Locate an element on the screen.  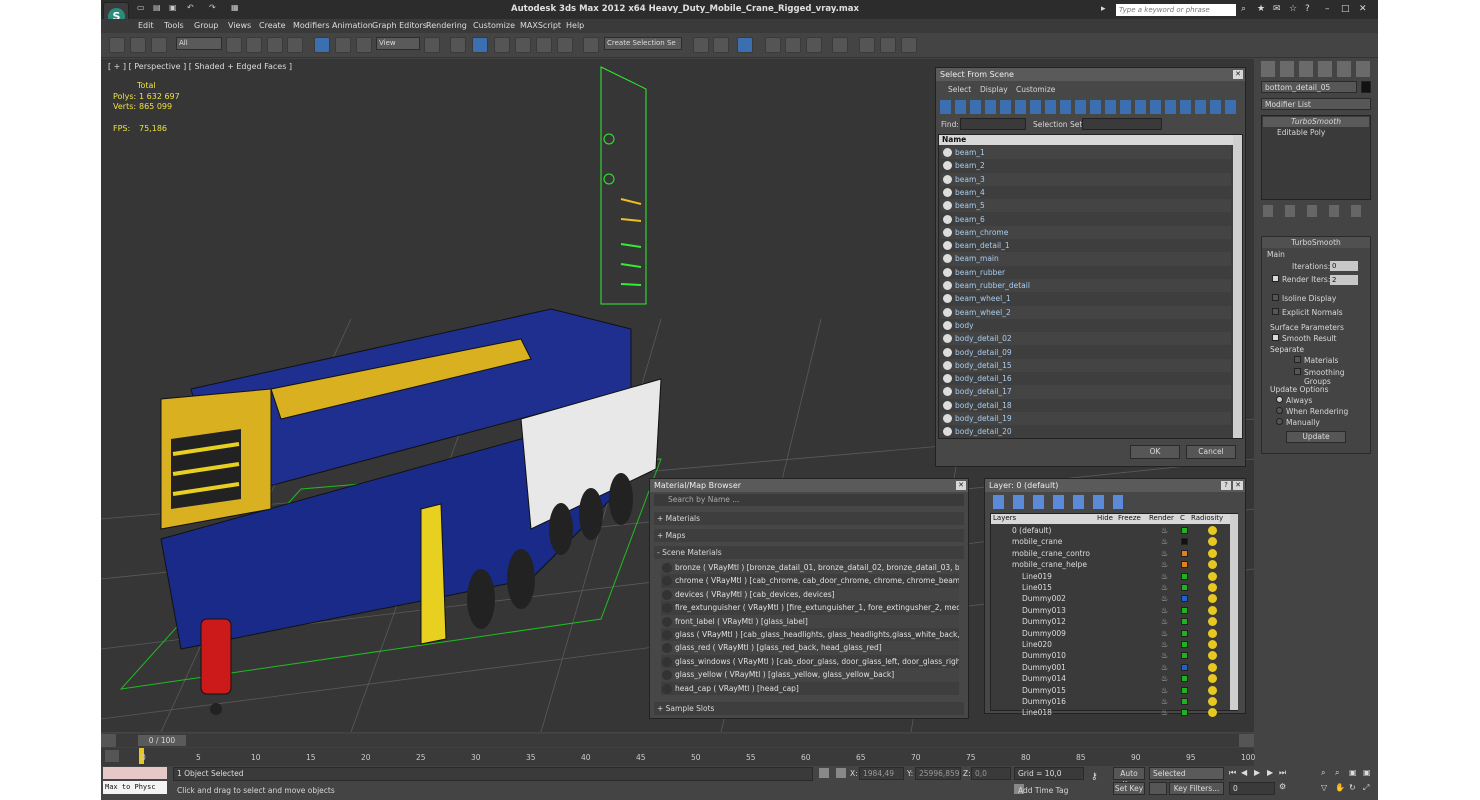
time-slider-thumb: 0 / 100 is located at coordinates (162, 740).